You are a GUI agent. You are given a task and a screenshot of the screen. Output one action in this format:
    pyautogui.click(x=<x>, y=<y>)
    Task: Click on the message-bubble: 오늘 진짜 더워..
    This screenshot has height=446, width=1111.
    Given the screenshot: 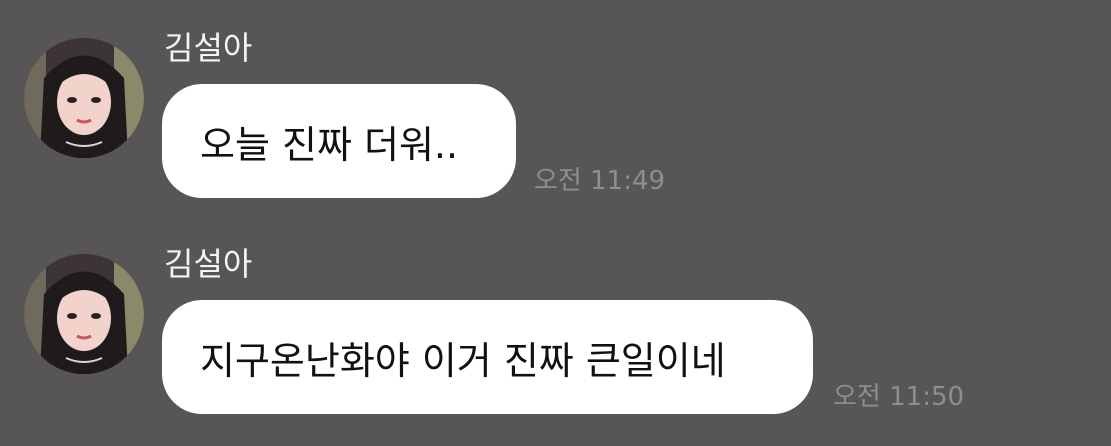 What is the action you would take?
    pyautogui.click(x=339, y=141)
    